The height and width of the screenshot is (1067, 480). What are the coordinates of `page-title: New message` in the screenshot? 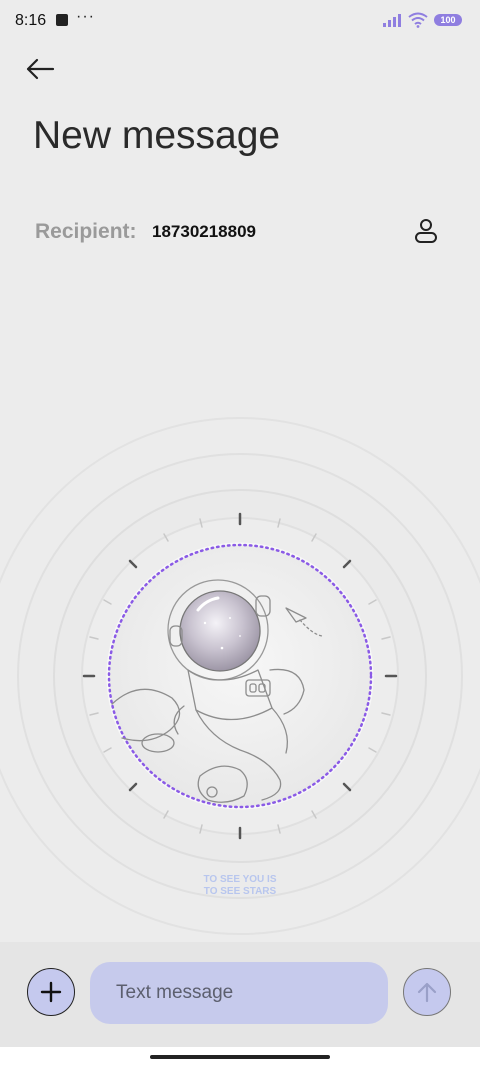 It's located at (157, 135).